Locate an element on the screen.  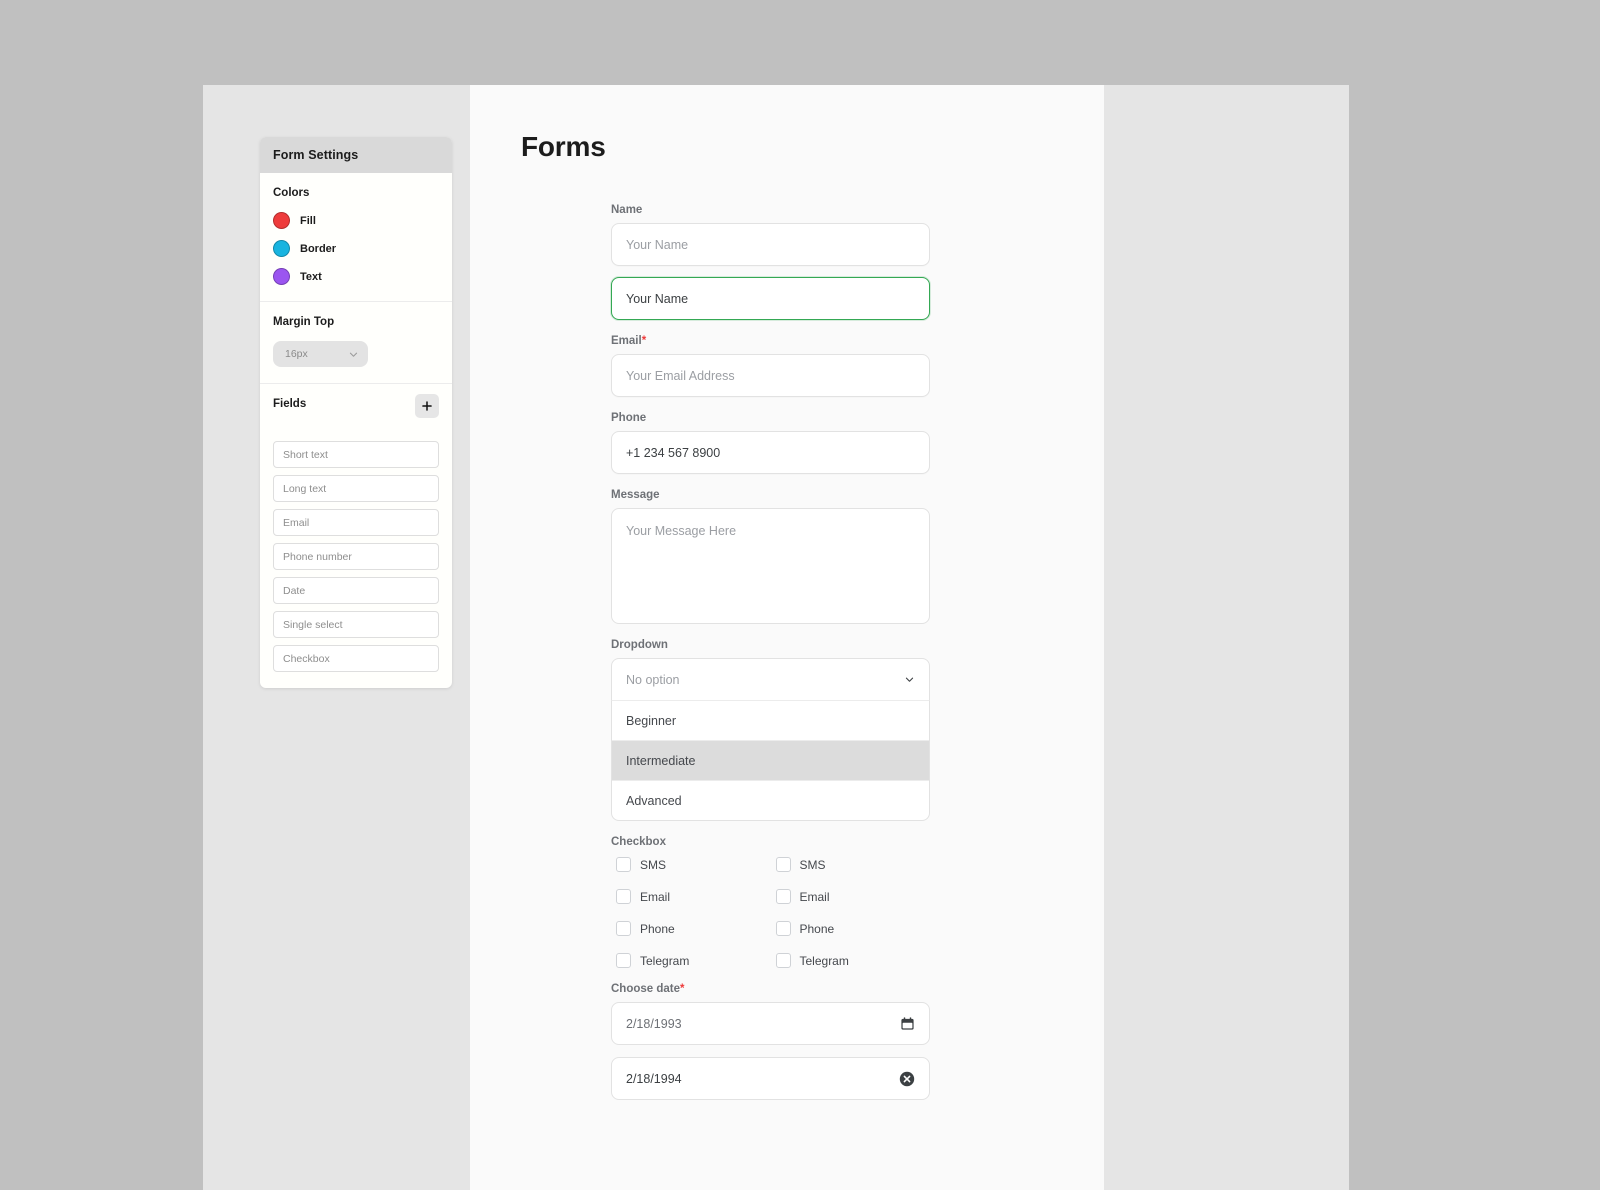
checkbox-item-telegram-right: Telegram is located at coordinates (851, 960).